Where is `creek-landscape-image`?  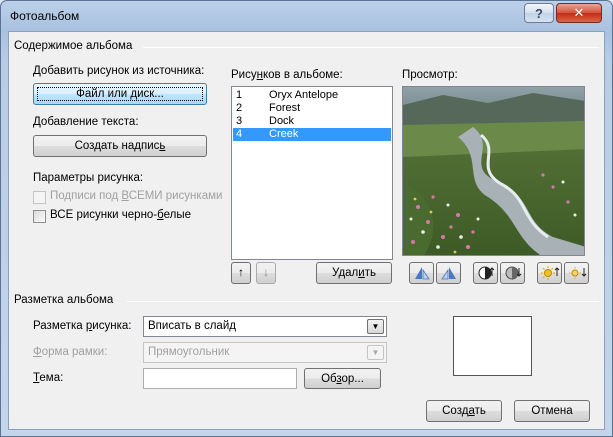 creek-landscape-image is located at coordinates (493, 171).